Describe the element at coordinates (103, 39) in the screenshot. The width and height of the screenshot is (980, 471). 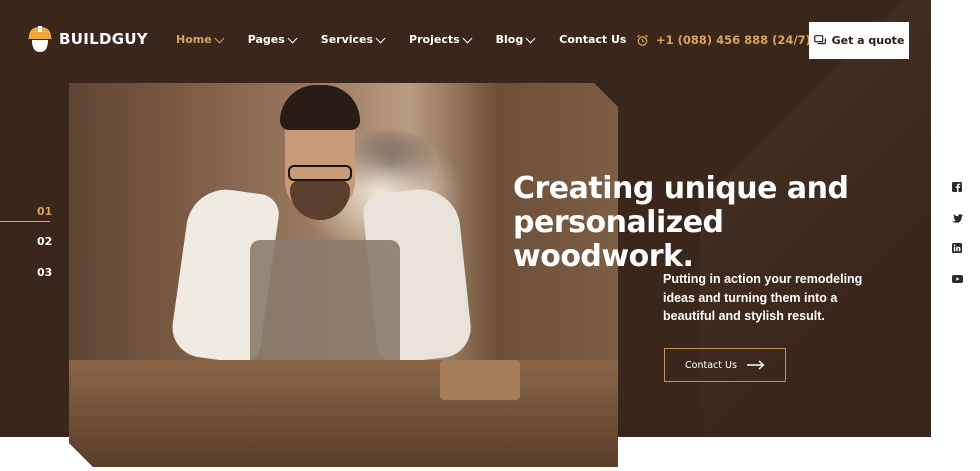
I see `brand-name: BUILDGUY` at that location.